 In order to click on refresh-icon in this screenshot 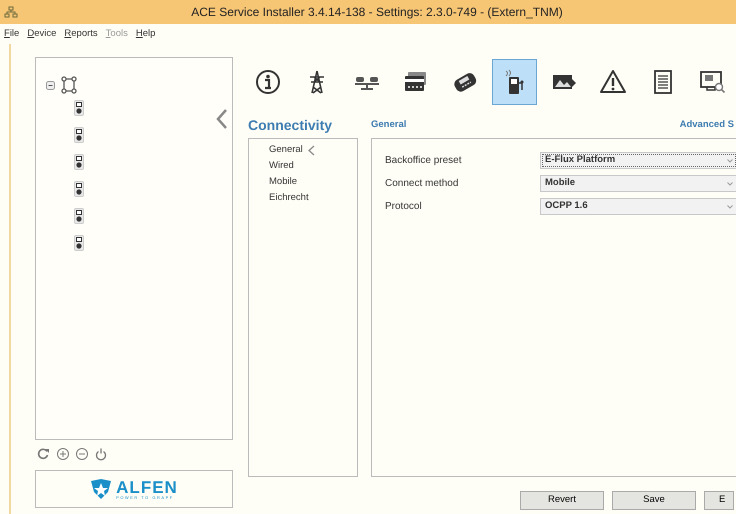, I will do `click(44, 454)`.